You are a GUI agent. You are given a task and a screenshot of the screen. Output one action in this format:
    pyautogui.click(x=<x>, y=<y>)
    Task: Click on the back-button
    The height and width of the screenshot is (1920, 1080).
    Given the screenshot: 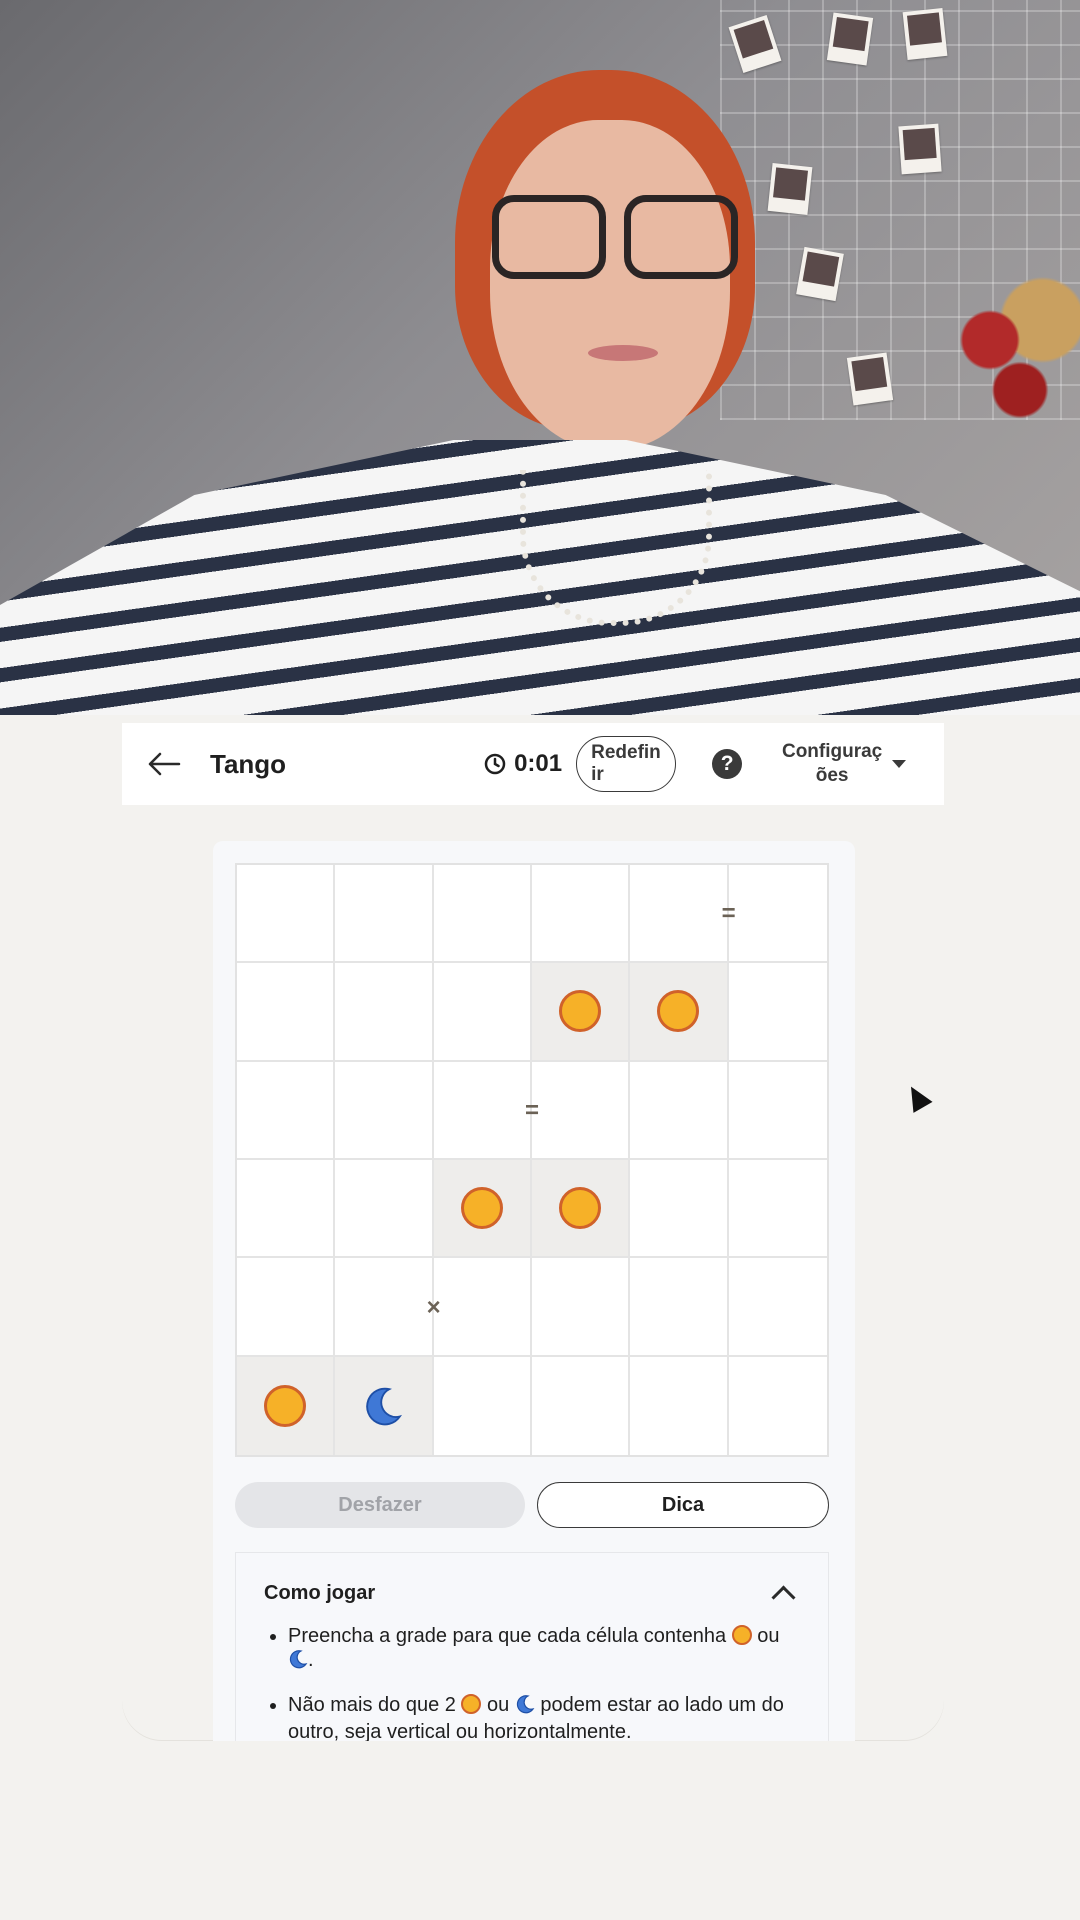 What is the action you would take?
    pyautogui.click(x=164, y=764)
    